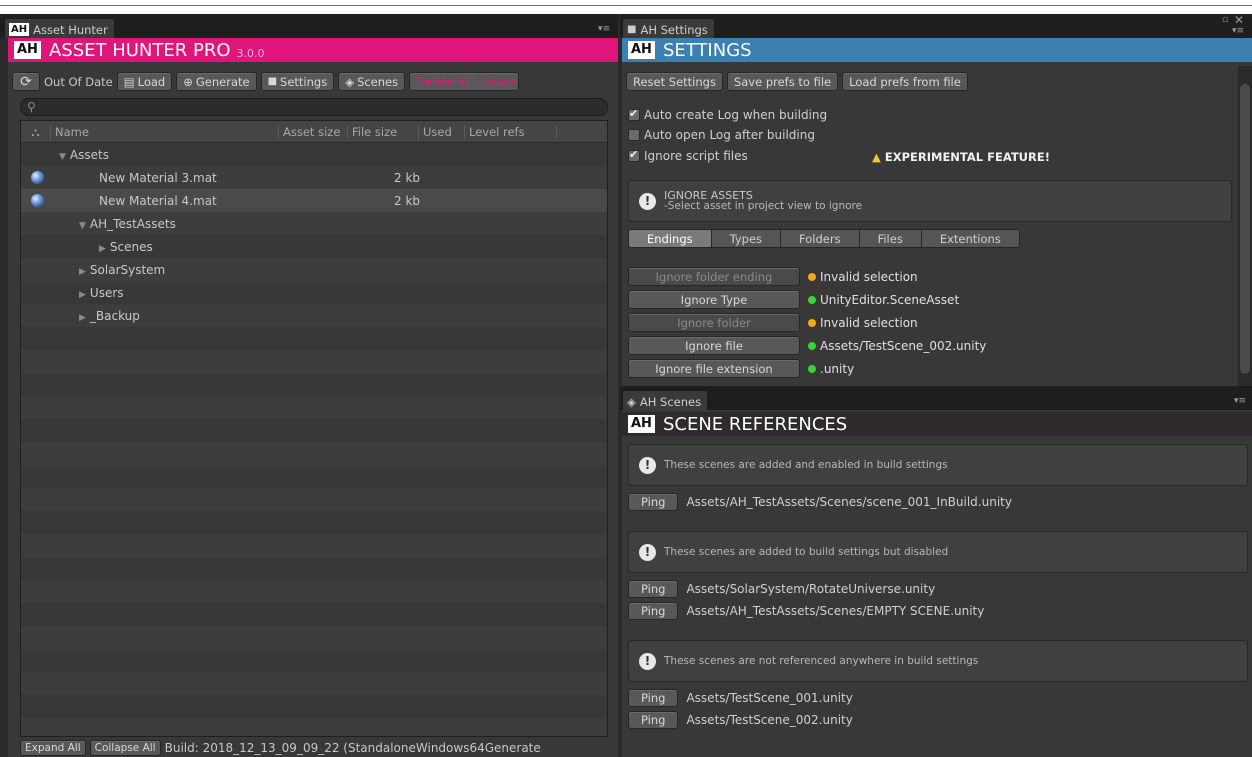 The width and height of the screenshot is (1252, 757). I want to click on ignore-action-button: Ignore folder, so click(714, 322).